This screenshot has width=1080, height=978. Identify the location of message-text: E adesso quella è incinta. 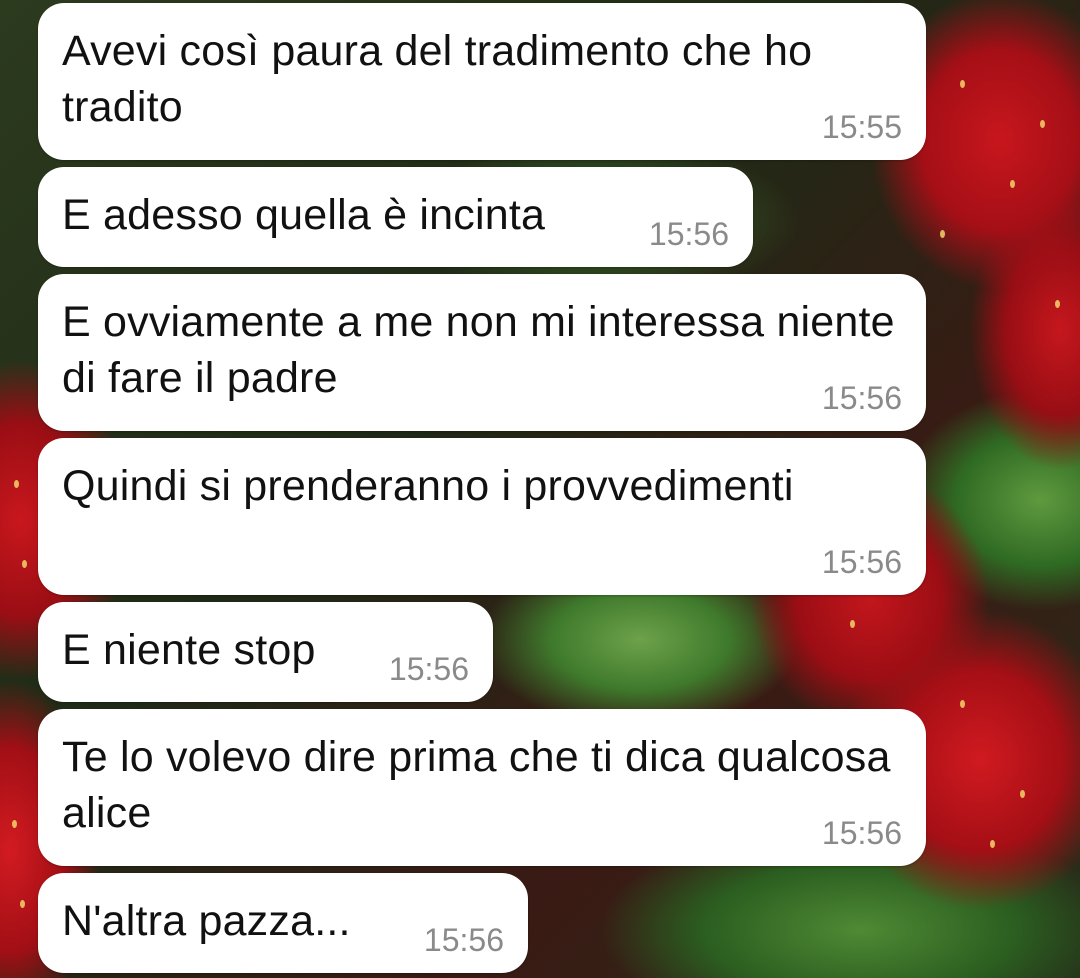
(304, 215).